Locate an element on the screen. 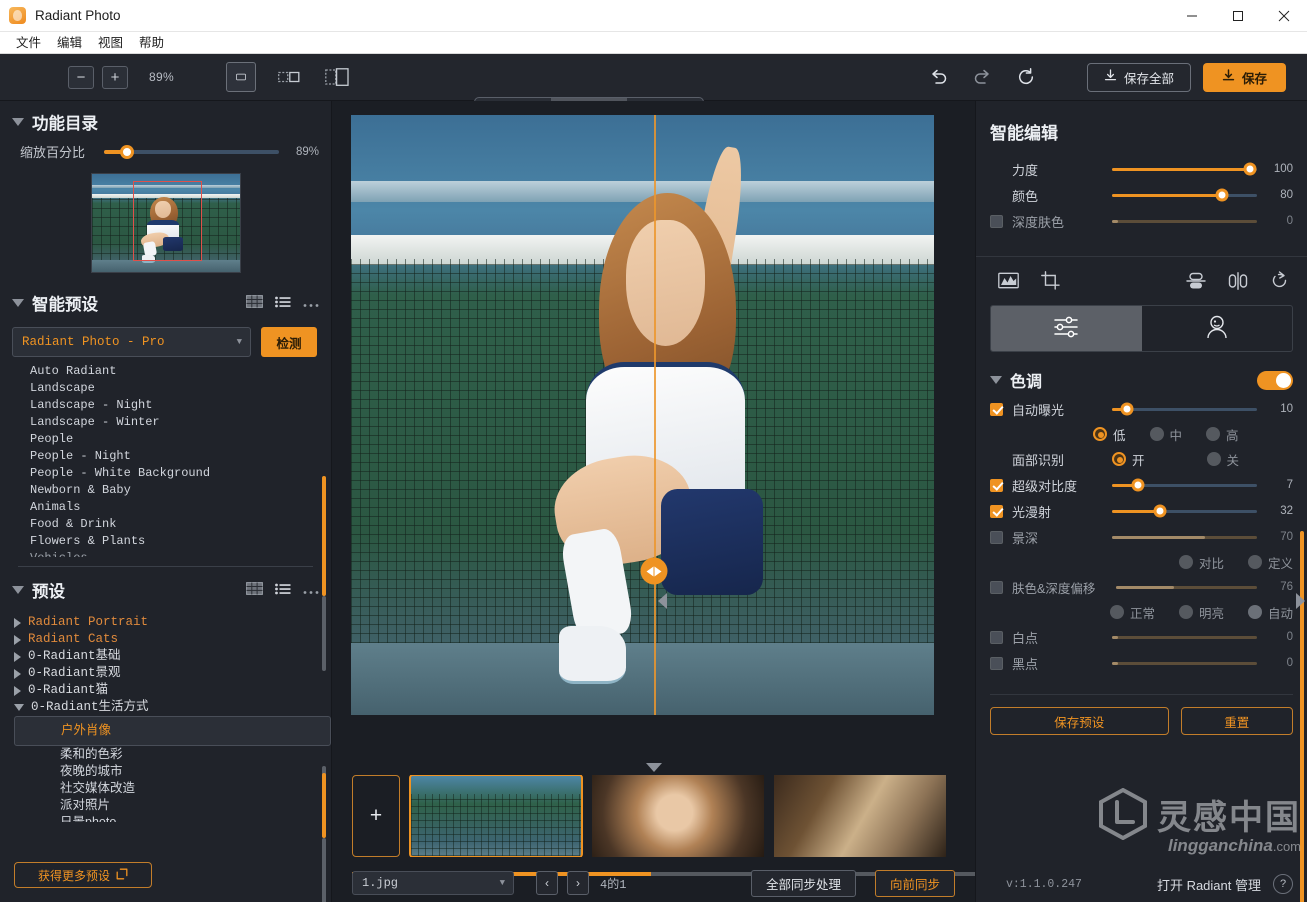 The width and height of the screenshot is (1307, 902). depth-of-field-slider is located at coordinates (1184, 537).